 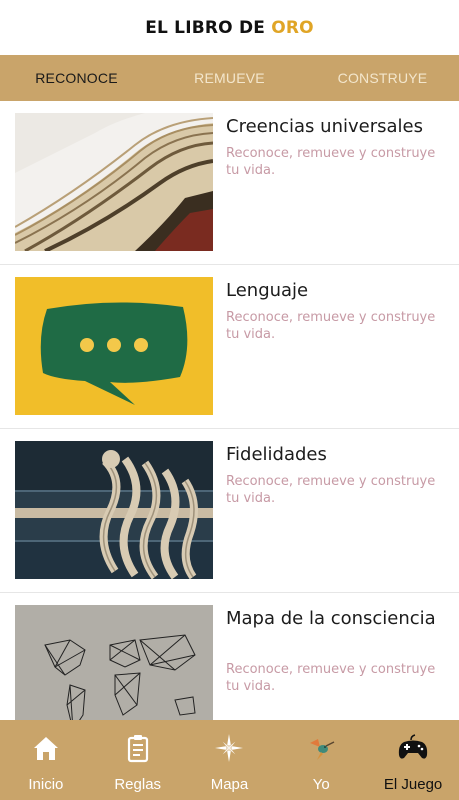 I want to click on home-icon, so click(x=46, y=748).